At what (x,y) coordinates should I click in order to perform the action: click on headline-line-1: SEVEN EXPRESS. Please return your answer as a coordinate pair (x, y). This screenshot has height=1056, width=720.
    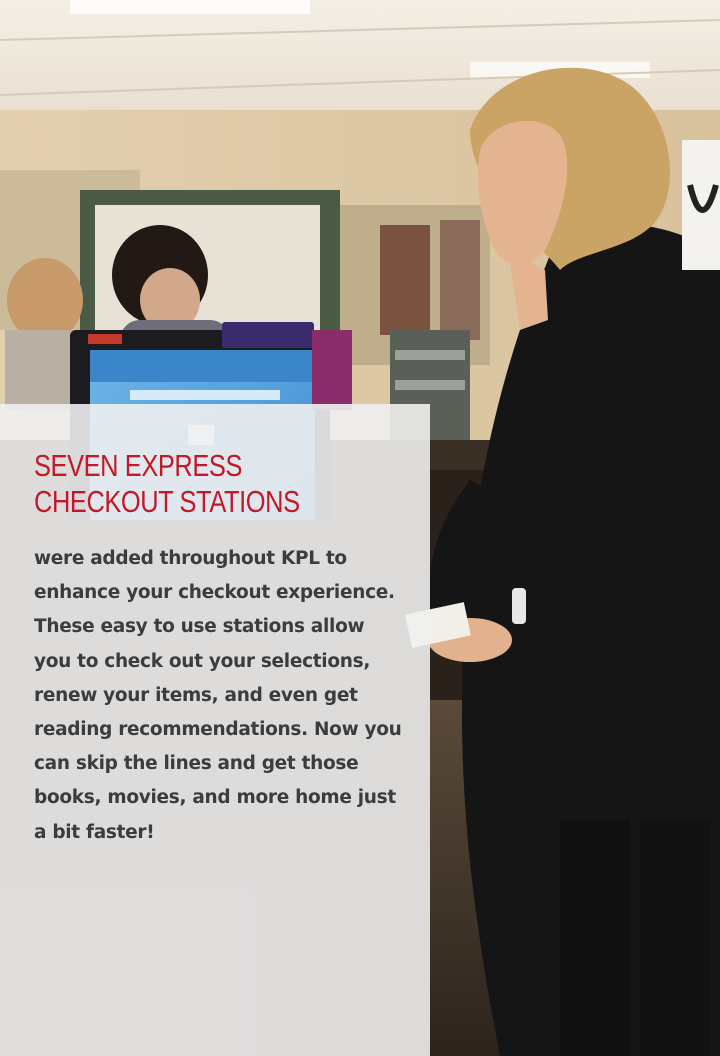
    Looking at the image, I should click on (138, 465).